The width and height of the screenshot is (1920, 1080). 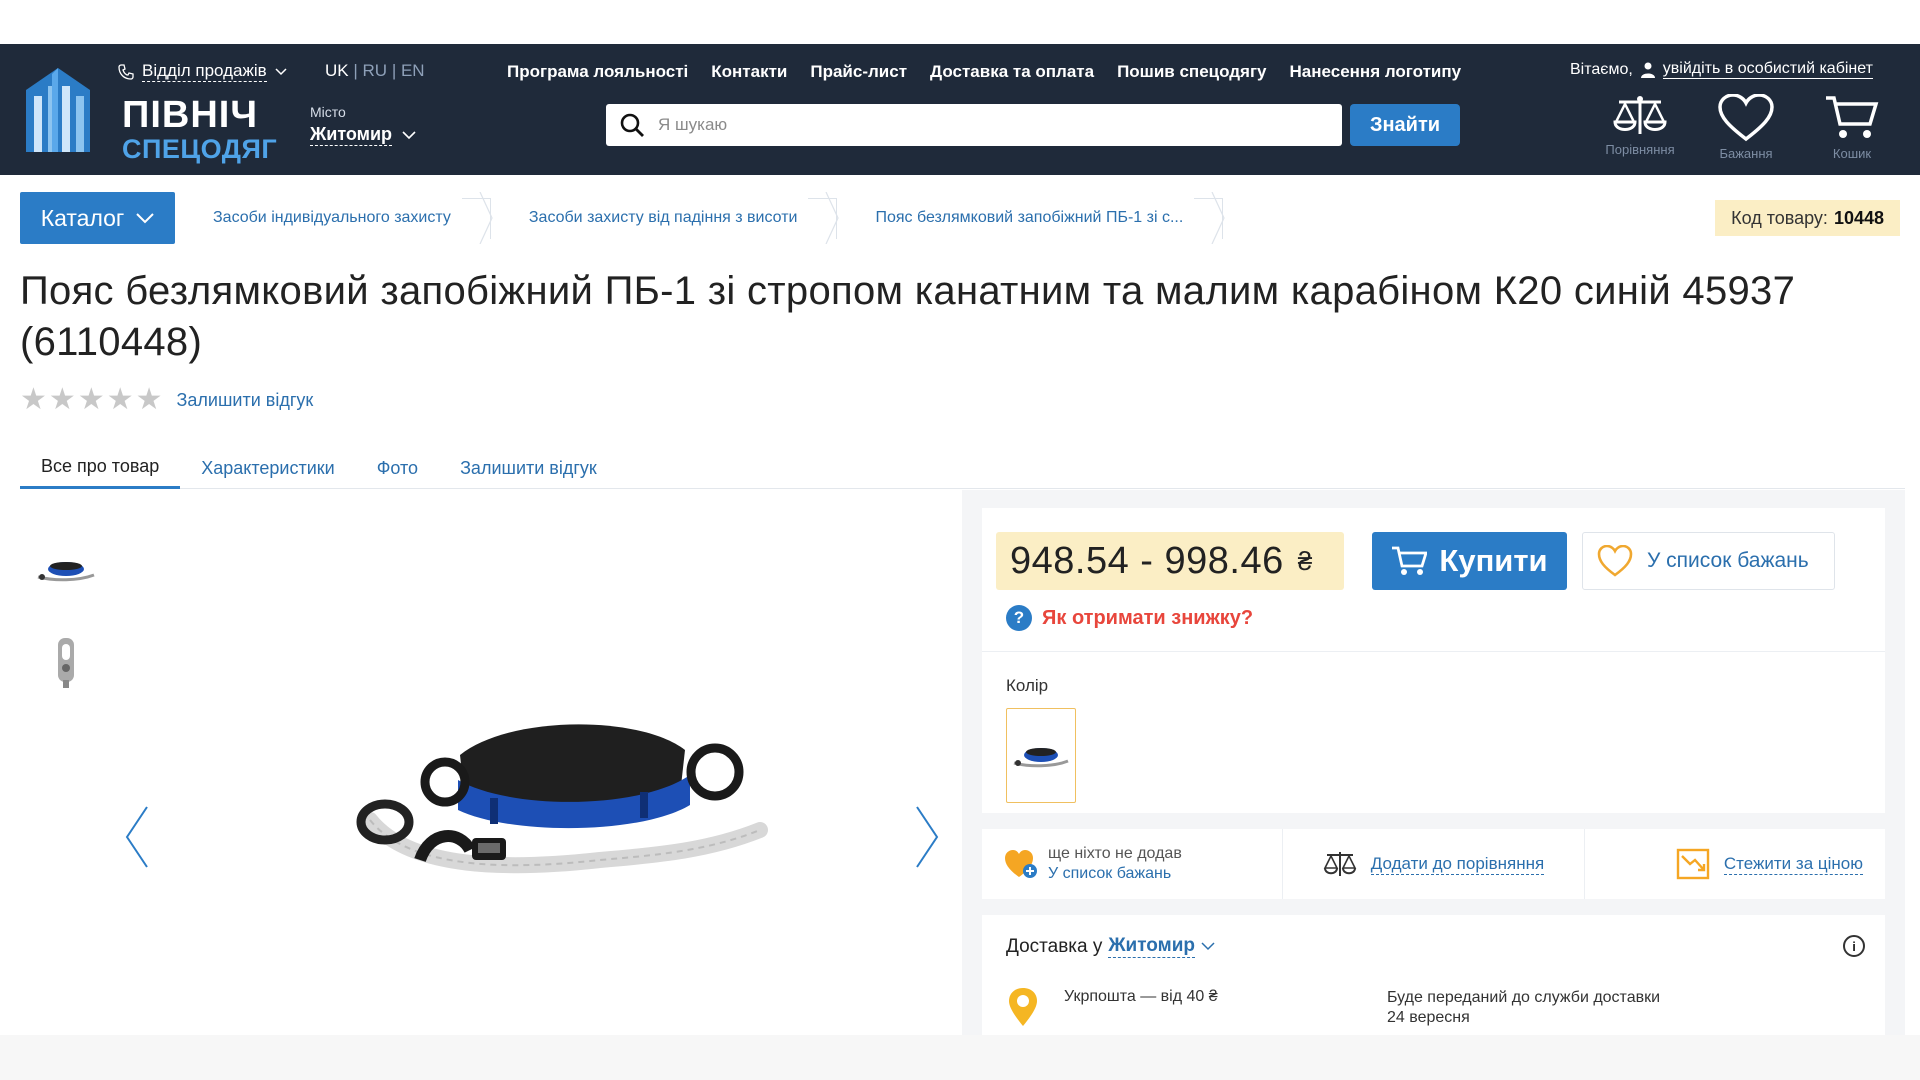 What do you see at coordinates (528, 468) in the screenshot?
I see `tab-review: Залишити відгук` at bounding box center [528, 468].